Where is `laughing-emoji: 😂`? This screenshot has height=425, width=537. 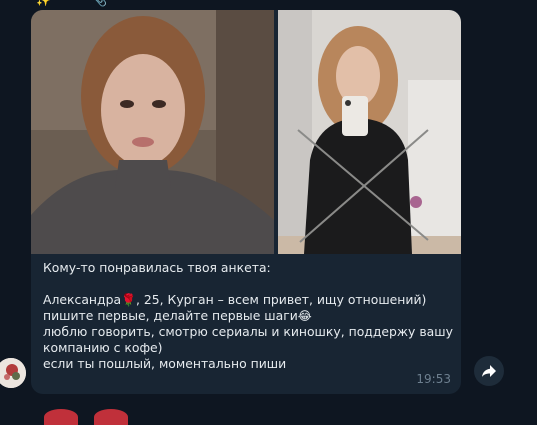 laughing-emoji: 😂 is located at coordinates (304, 316).